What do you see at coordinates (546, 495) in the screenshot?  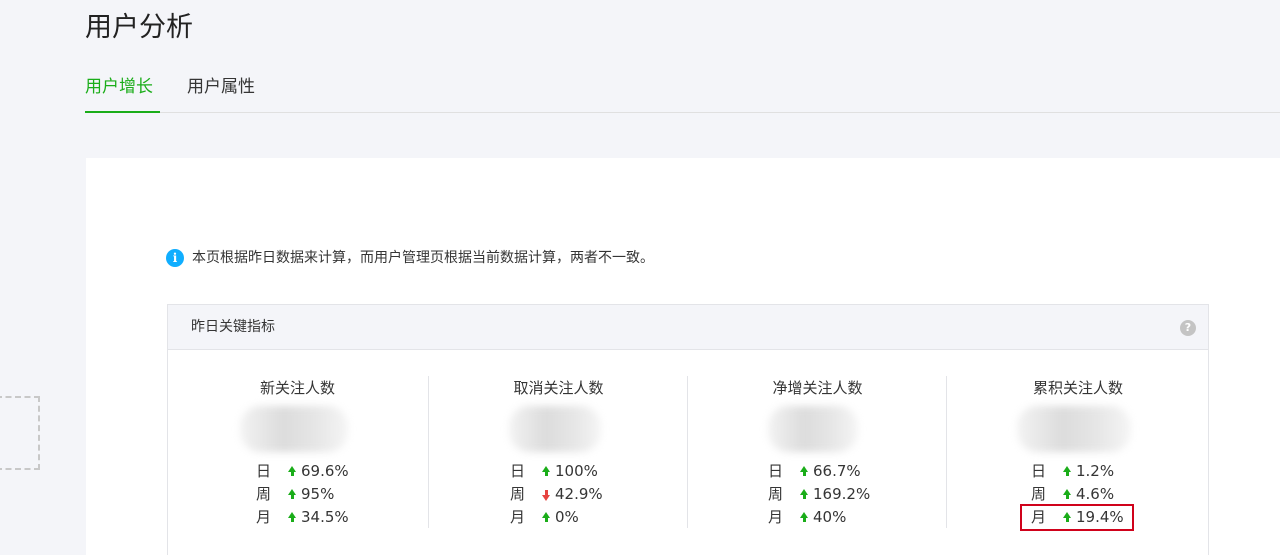 I see `arrow-down-icon` at bounding box center [546, 495].